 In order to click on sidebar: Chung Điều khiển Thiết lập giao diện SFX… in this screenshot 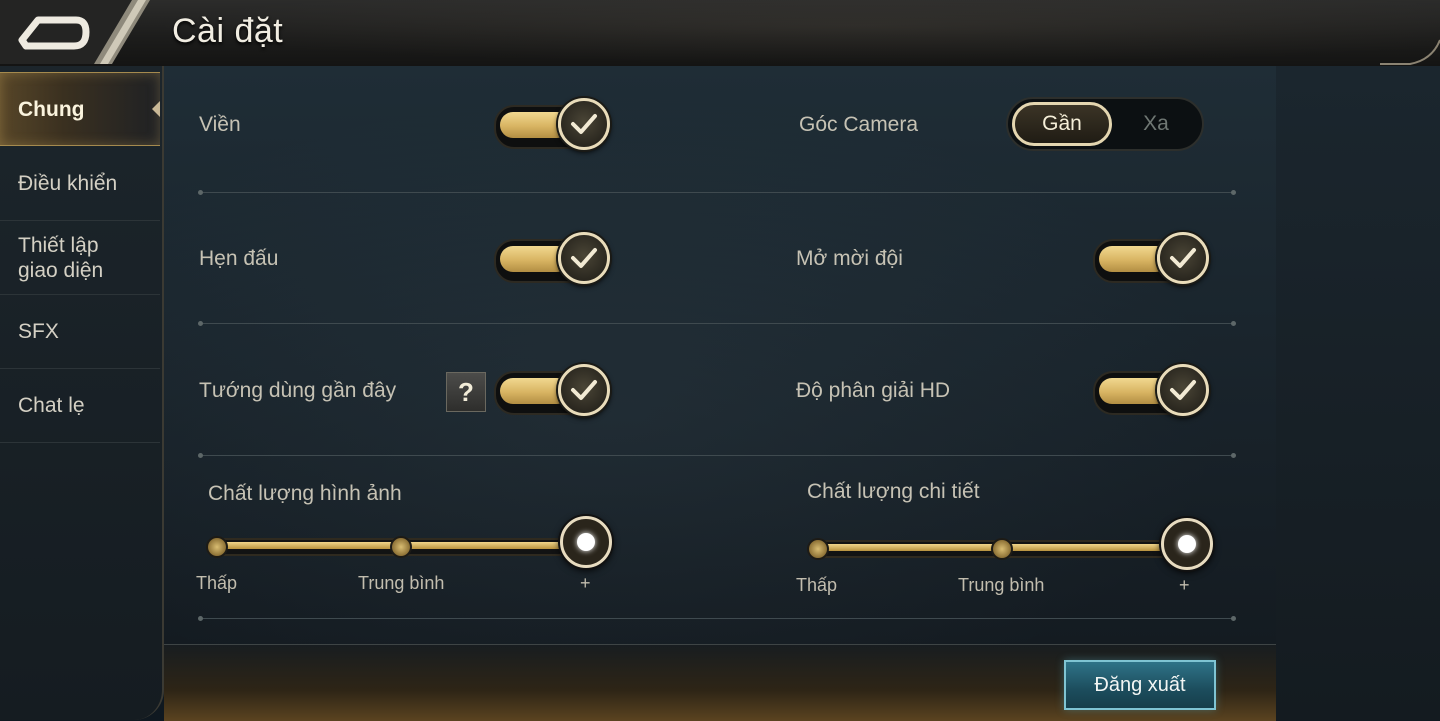, I will do `click(82, 393)`.